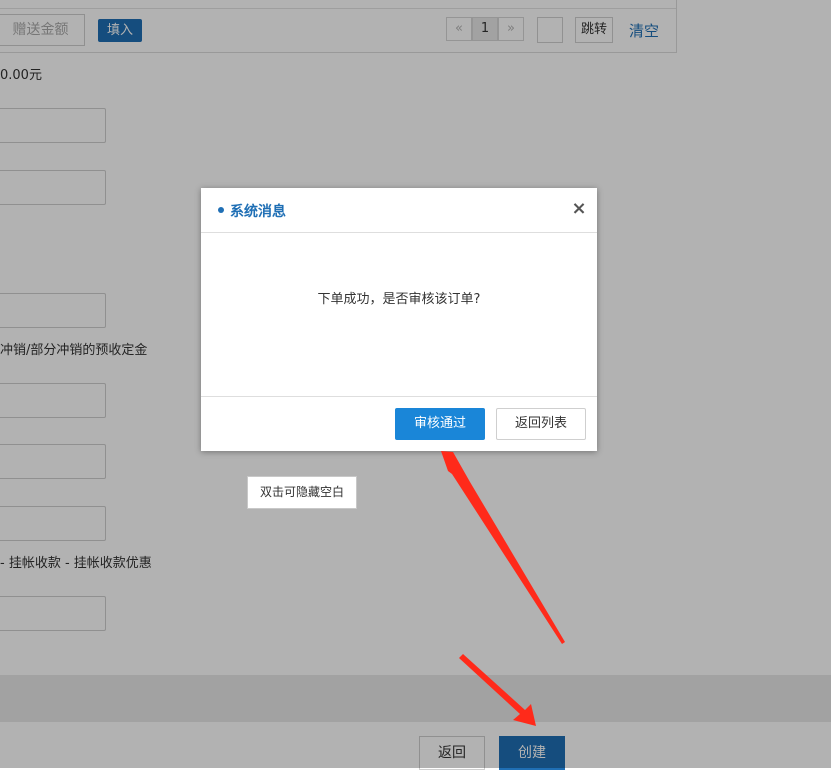 This screenshot has height=770, width=831. What do you see at coordinates (541, 424) in the screenshot?
I see `return-list-button: 返回列表` at bounding box center [541, 424].